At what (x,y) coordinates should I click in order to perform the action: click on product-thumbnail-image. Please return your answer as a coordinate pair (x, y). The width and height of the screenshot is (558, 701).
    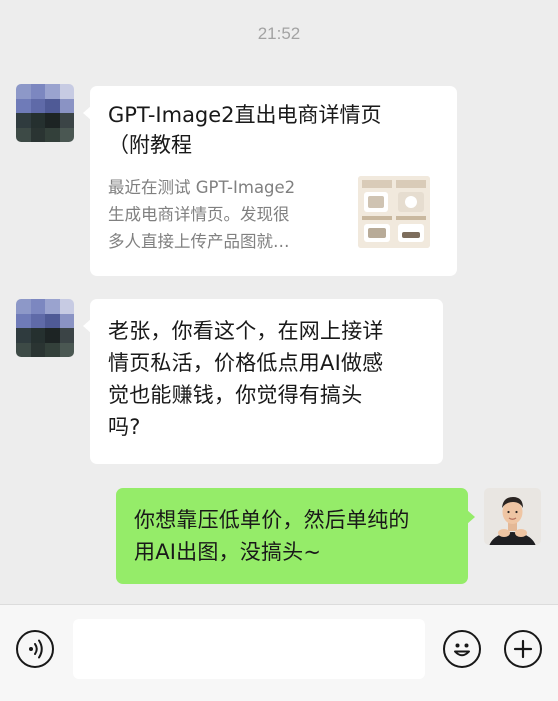
    Looking at the image, I should click on (394, 212).